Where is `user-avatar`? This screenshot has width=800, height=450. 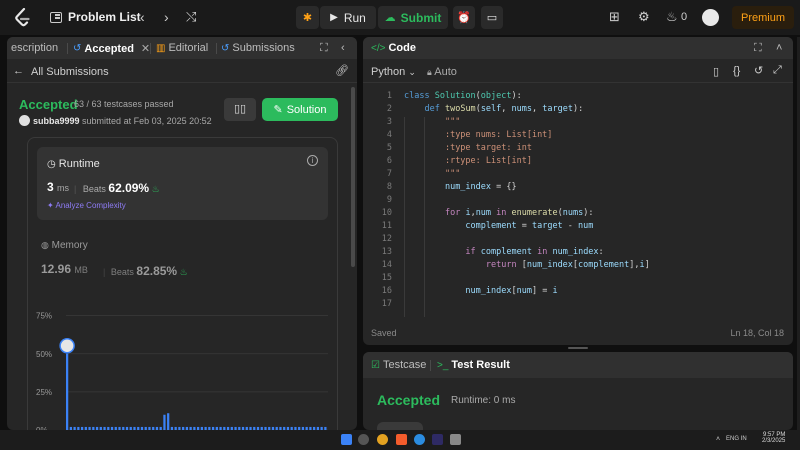
user-avatar is located at coordinates (710, 17).